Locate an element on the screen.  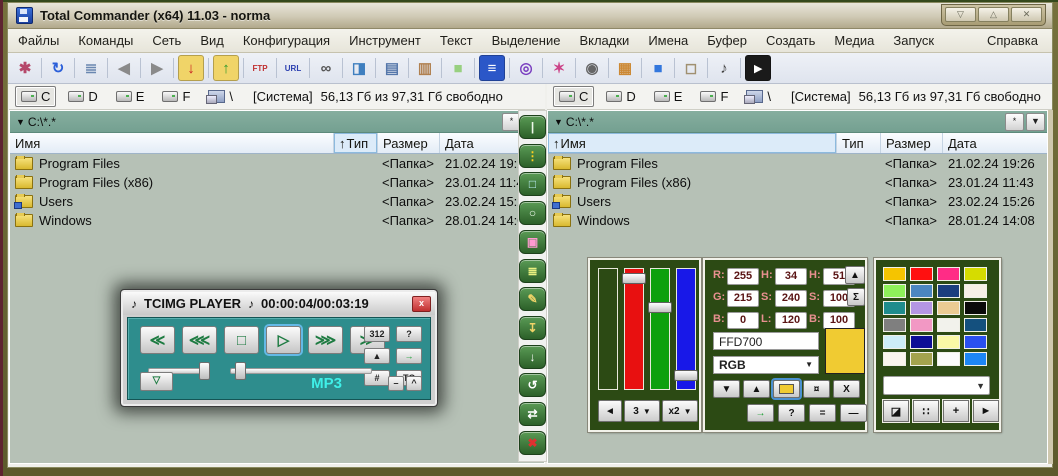
menu-item-13: Запуск is located at coordinates (913, 40).